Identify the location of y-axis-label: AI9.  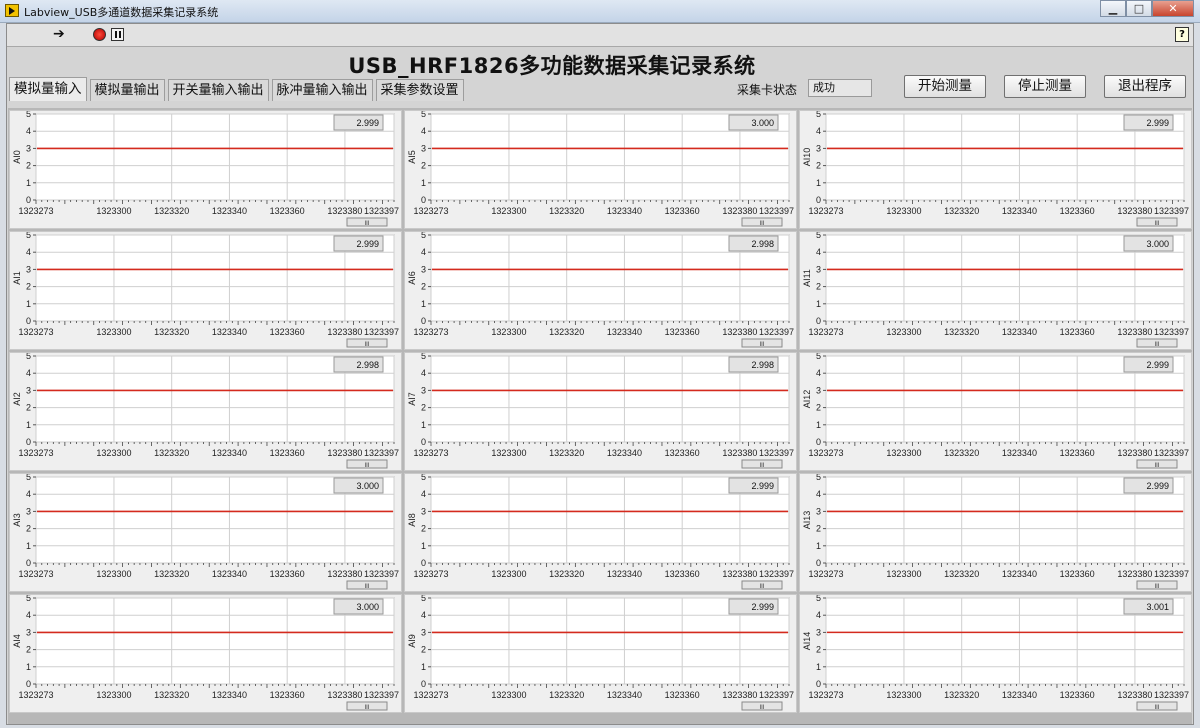
(412, 641).